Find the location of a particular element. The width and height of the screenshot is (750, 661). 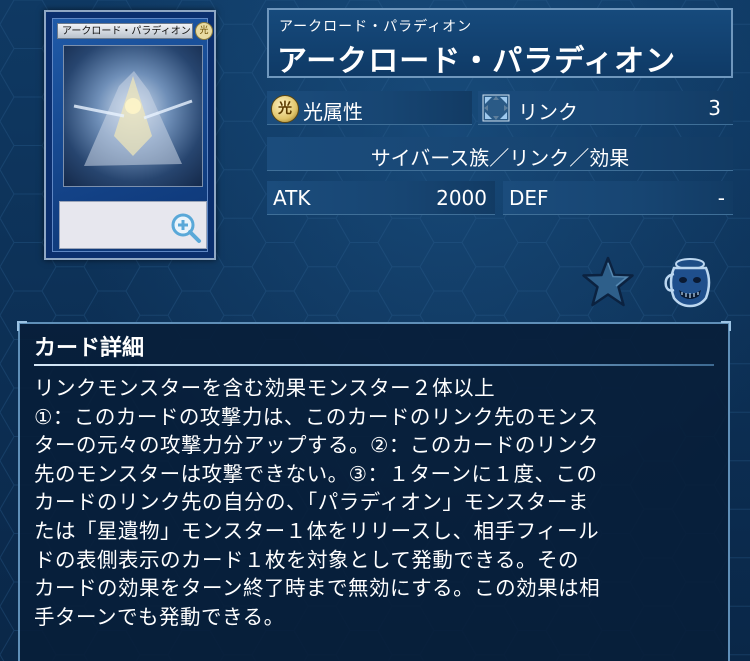

atk-label: ATK is located at coordinates (292, 198).